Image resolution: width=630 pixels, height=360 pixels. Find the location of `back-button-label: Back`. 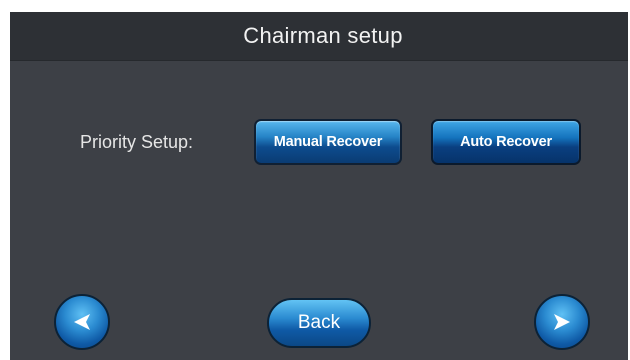

back-button-label: Back is located at coordinates (319, 322).